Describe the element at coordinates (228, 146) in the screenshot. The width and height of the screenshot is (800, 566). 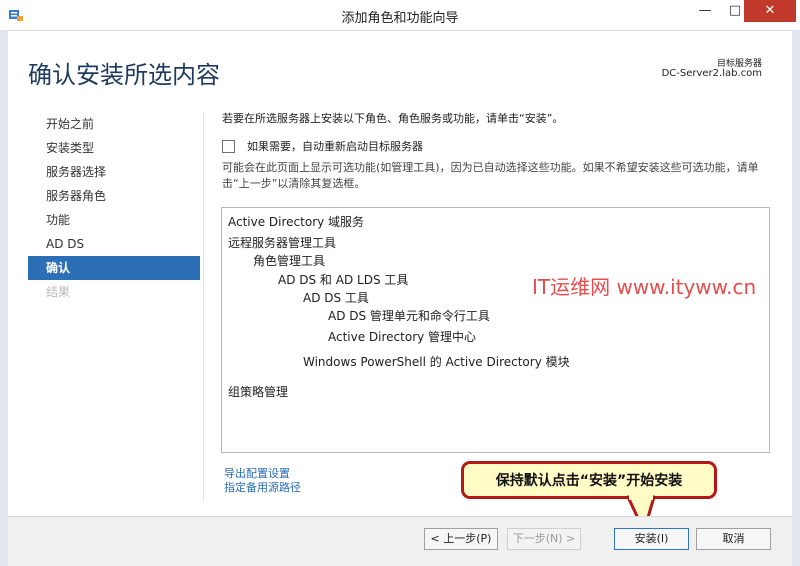
I see `restart-checkbox` at that location.